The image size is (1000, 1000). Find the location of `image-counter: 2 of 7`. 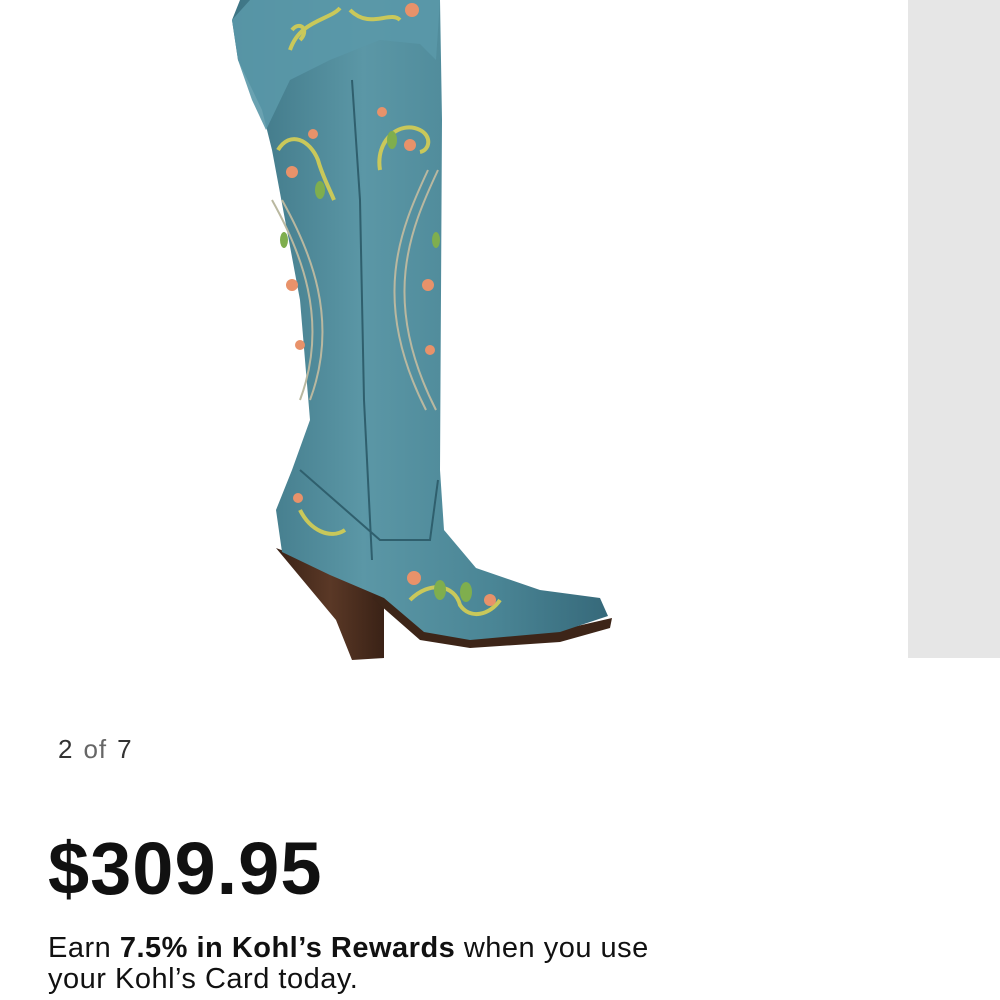

image-counter: 2 of 7 is located at coordinates (95, 749).